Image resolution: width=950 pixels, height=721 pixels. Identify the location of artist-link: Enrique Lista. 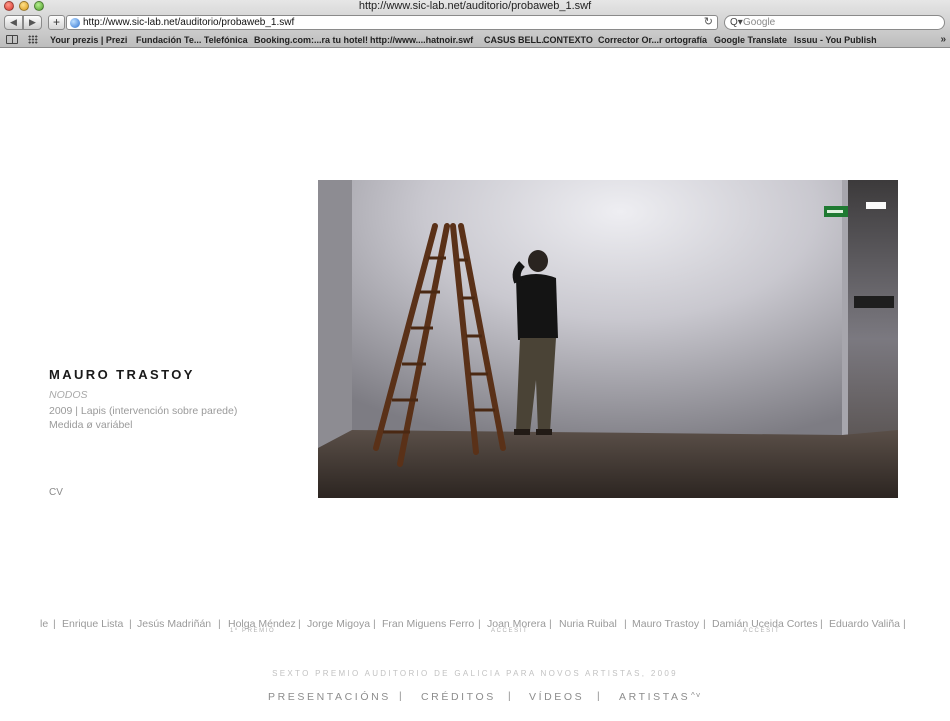
(92, 624).